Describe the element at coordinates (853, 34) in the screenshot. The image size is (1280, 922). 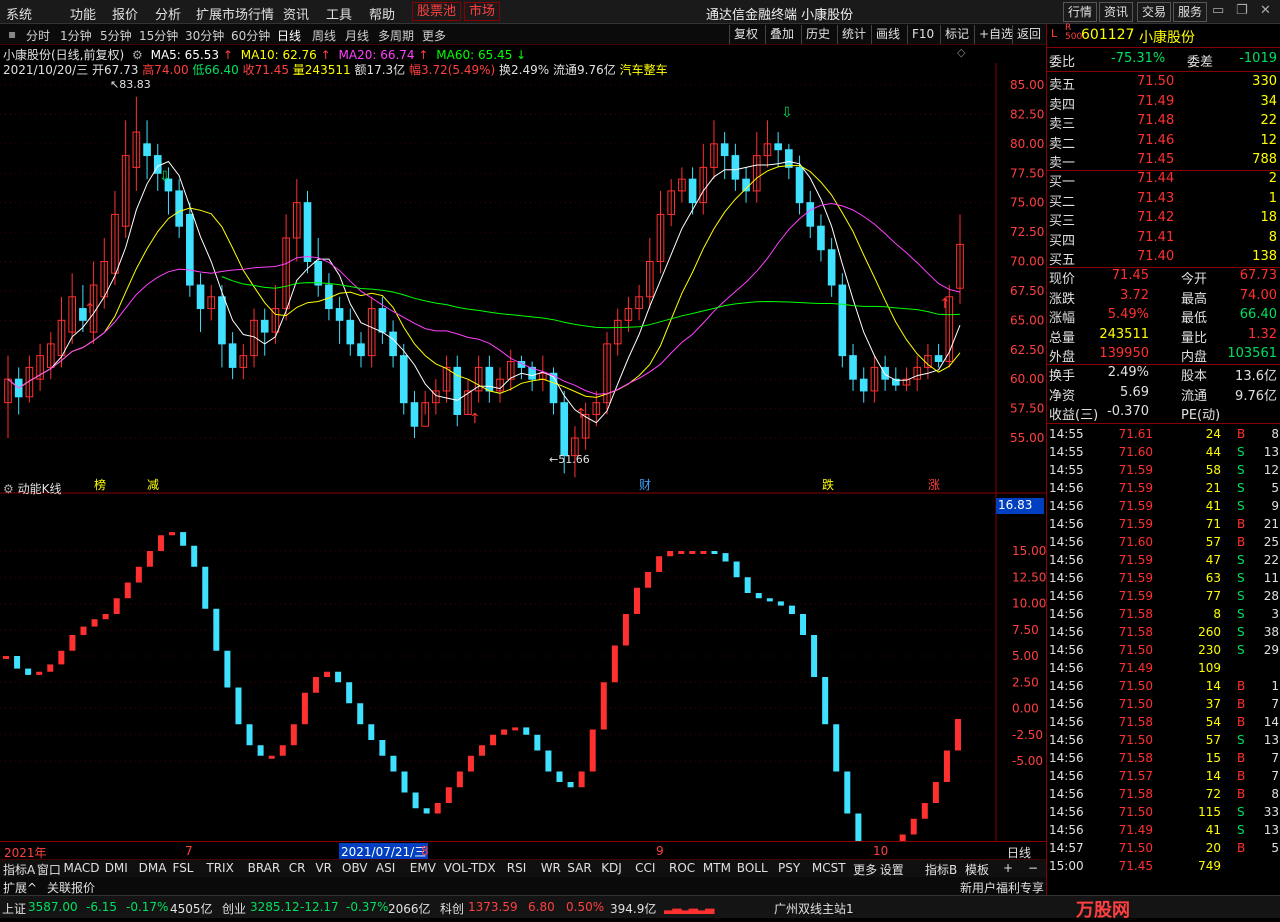
I see `stats-button: 统计` at that location.